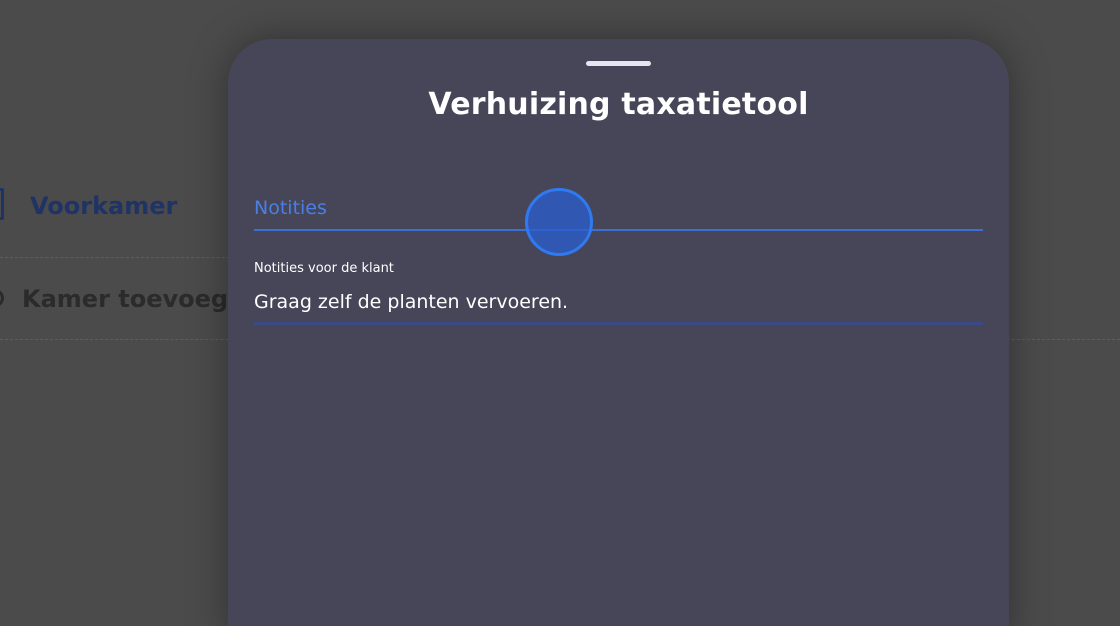 The width and height of the screenshot is (1120, 626). Describe the element at coordinates (618, 230) in the screenshot. I see `tab-underline` at that location.